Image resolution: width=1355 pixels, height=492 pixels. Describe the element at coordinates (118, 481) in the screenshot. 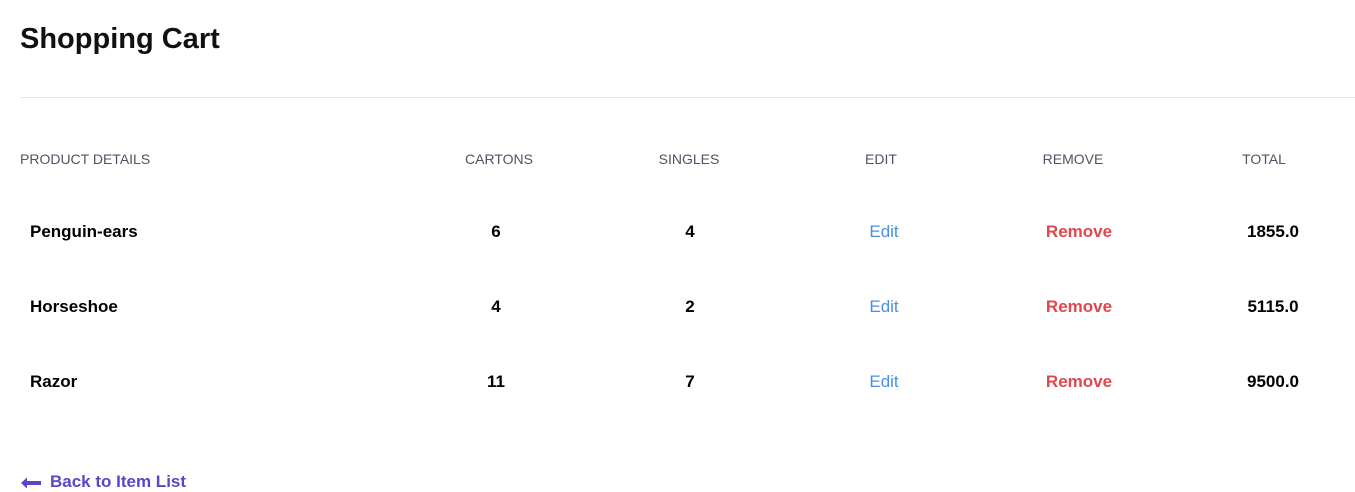

I see `back-link-label: Back to Item List` at that location.